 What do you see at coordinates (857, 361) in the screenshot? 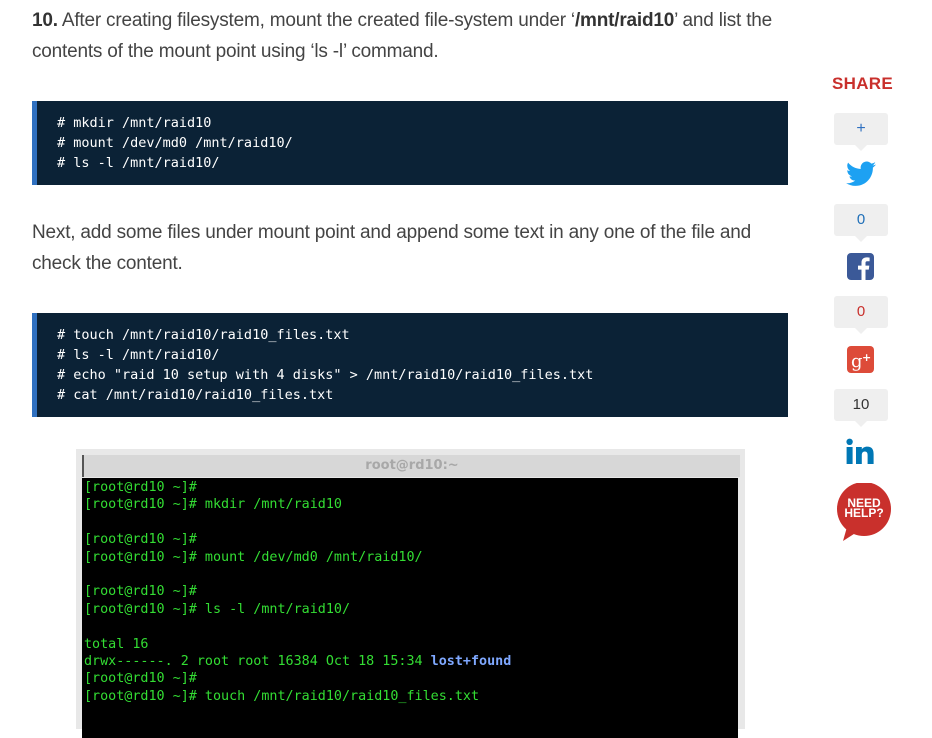
I see `svg-text: g` at bounding box center [857, 361].